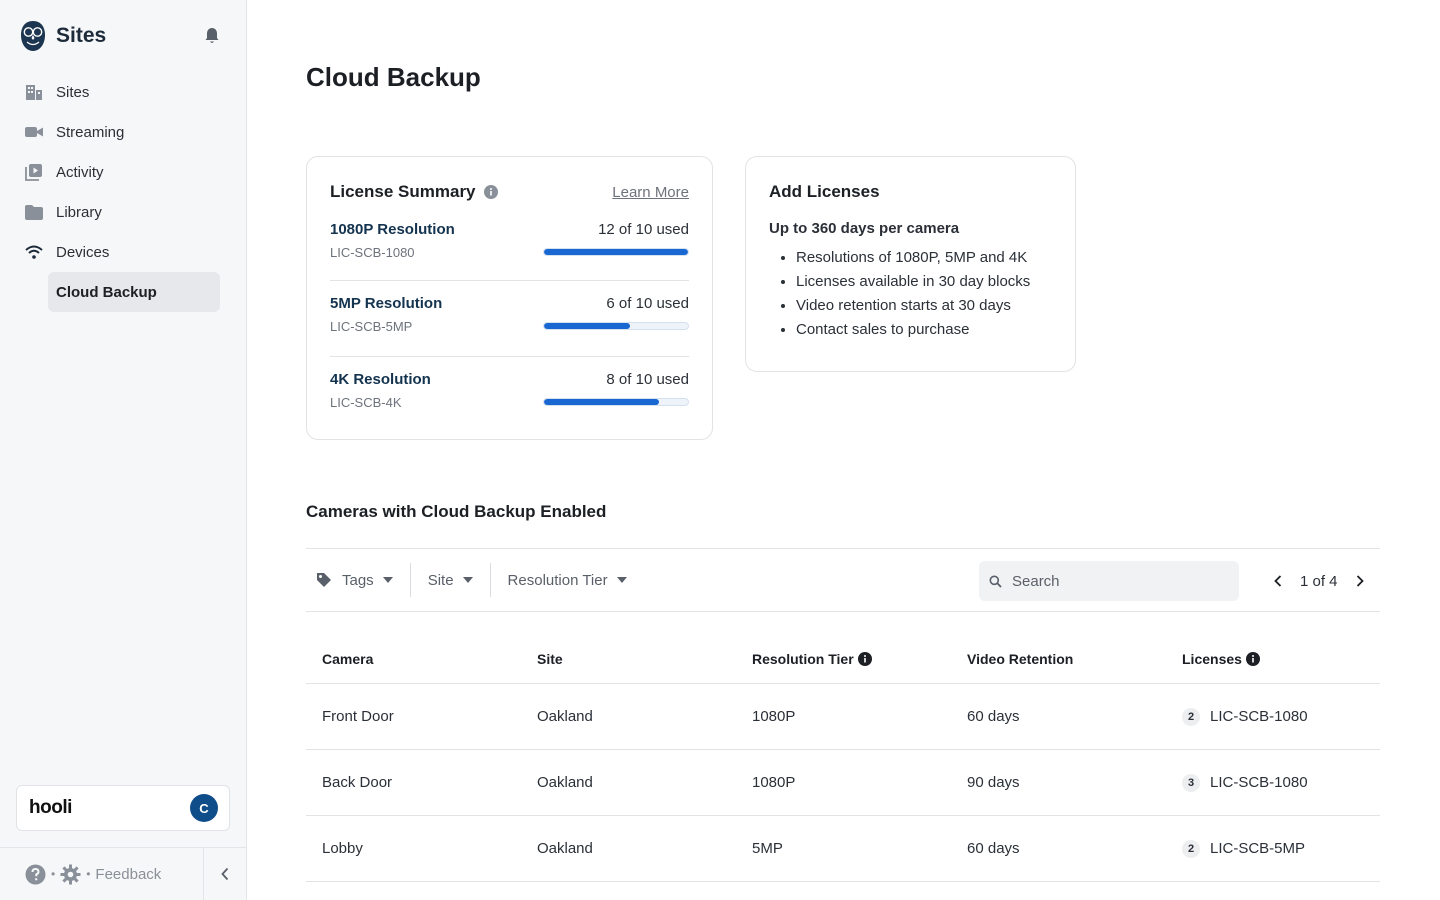 The image size is (1440, 900). I want to click on brand: Sites, so click(63, 36).